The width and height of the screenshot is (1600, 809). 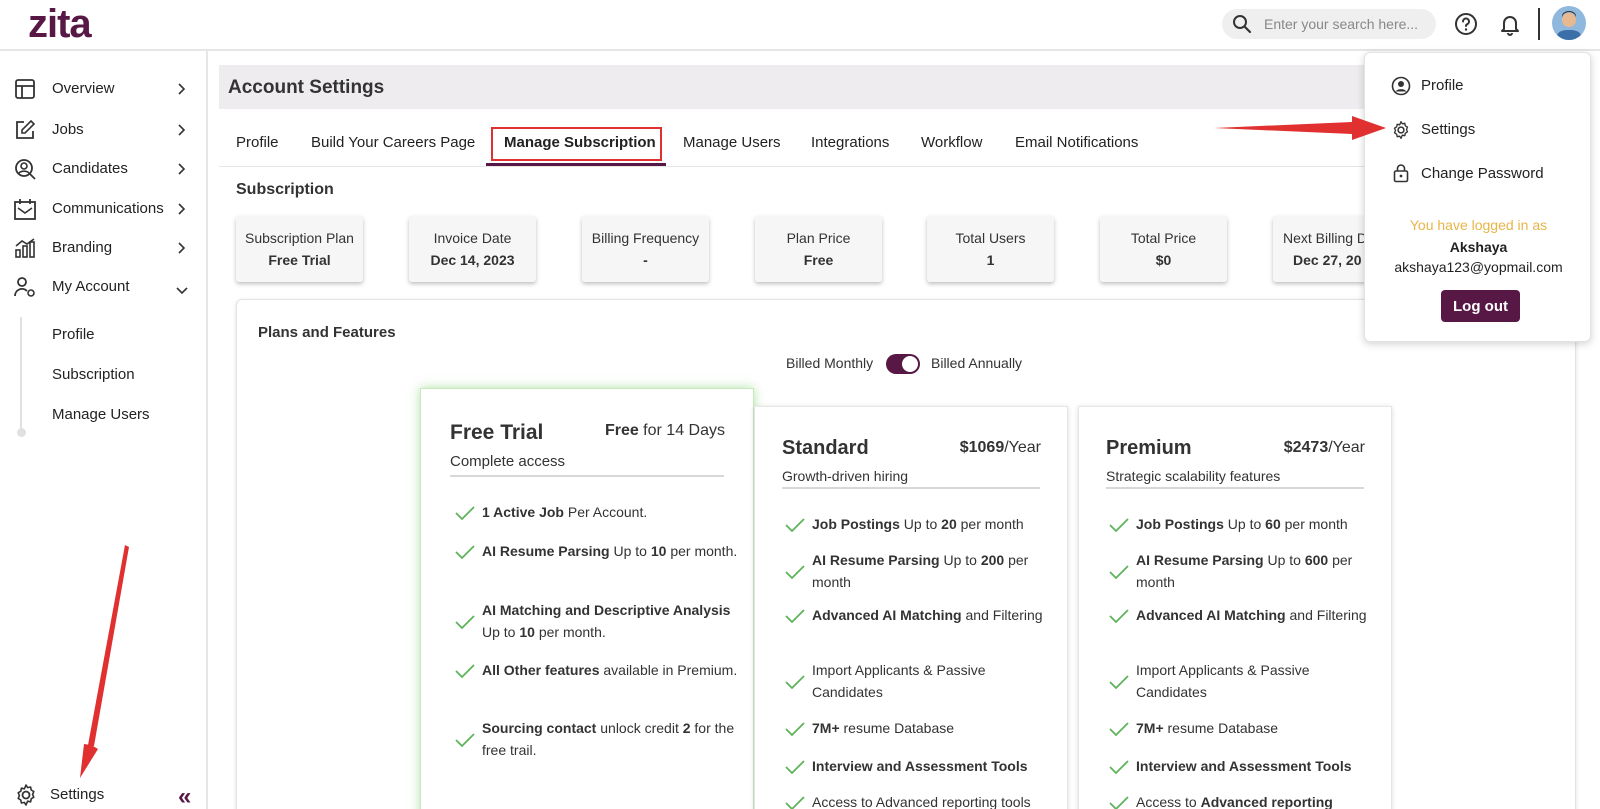 What do you see at coordinates (1510, 26) in the screenshot?
I see `bell-icon` at bounding box center [1510, 26].